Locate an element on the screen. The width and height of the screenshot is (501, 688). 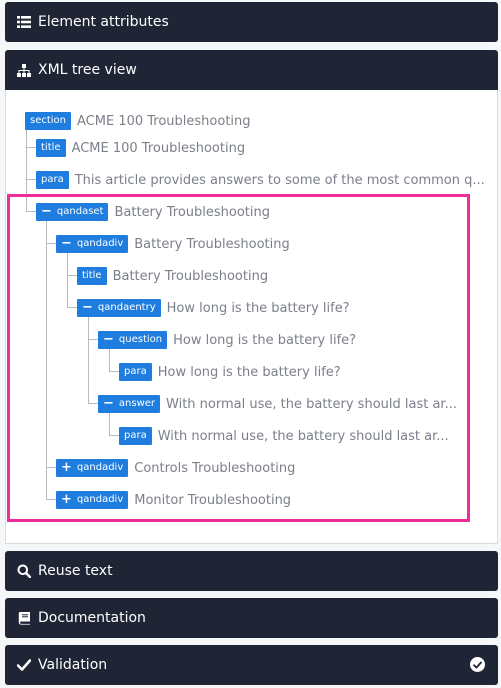
tag-badge: − qandadiv is located at coordinates (92, 244).